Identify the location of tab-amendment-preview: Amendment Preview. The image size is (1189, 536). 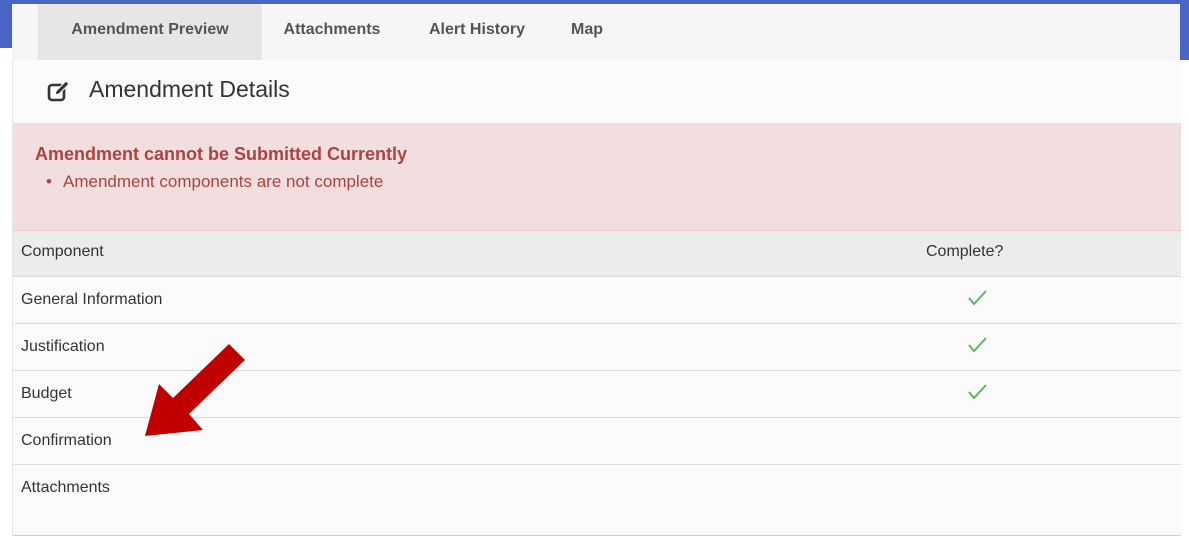
(150, 32).